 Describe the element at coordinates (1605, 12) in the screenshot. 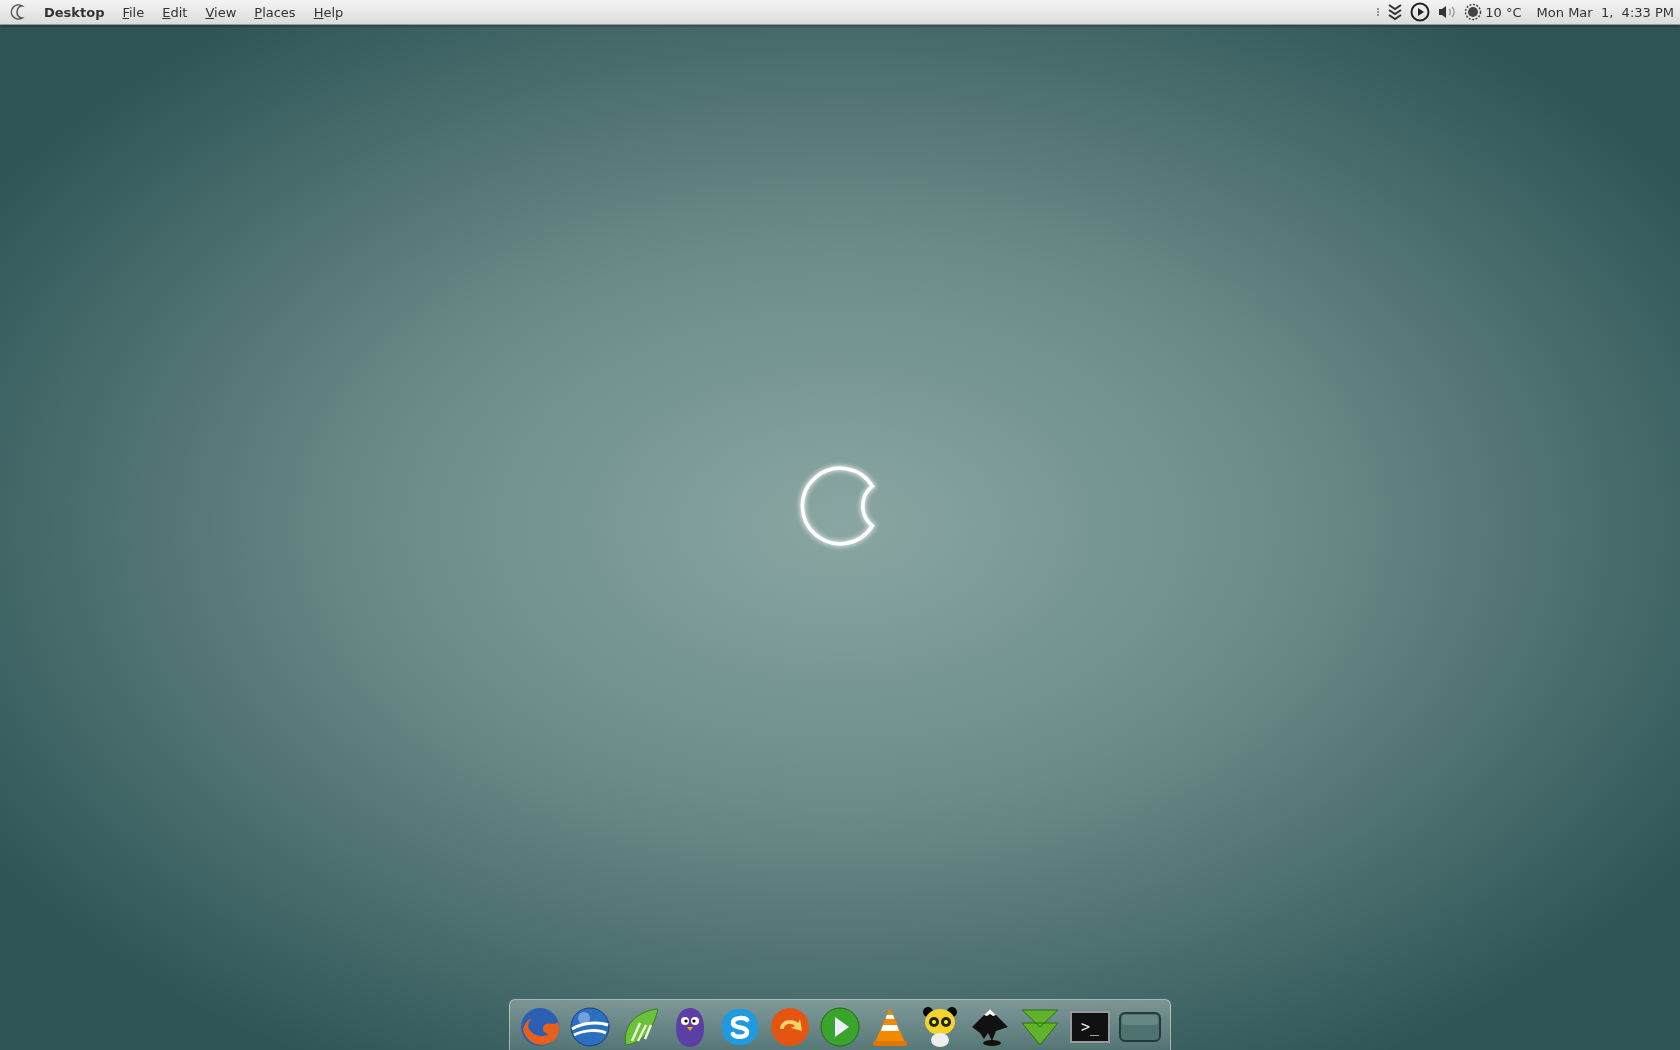

I see `clock: Mon Mar 1, 4:33 PM` at that location.